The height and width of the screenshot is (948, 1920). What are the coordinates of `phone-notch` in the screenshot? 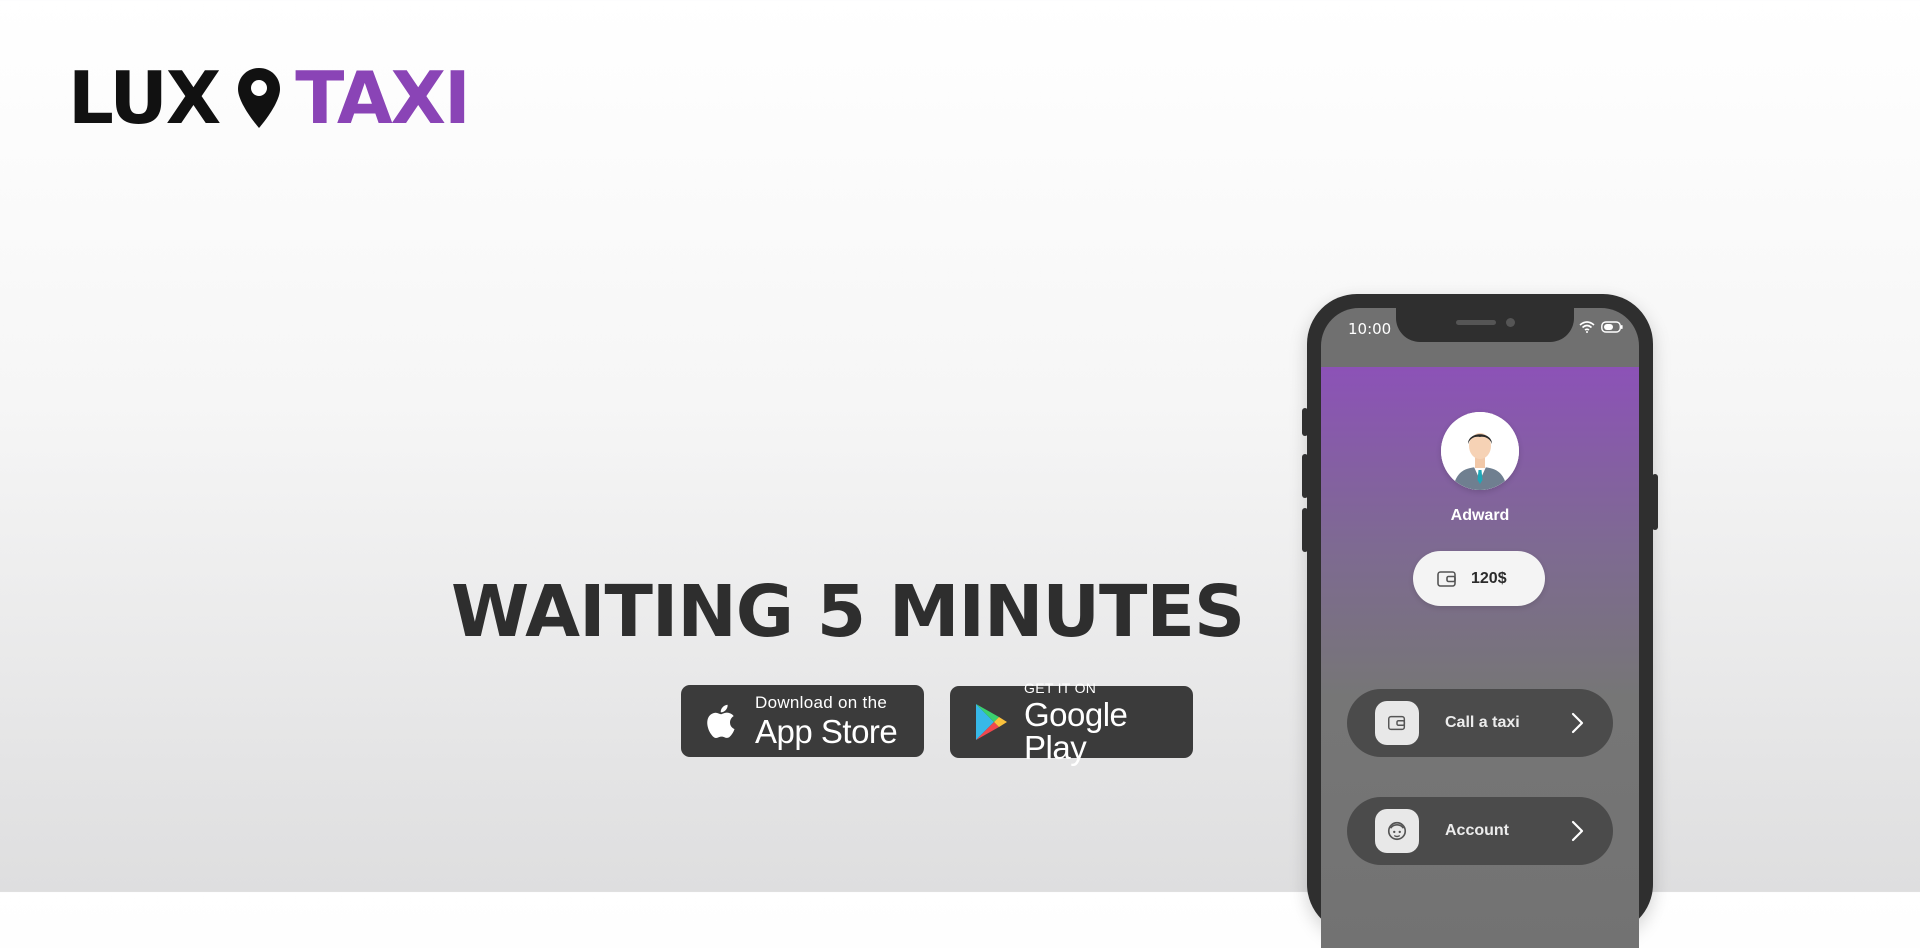 It's located at (1485, 325).